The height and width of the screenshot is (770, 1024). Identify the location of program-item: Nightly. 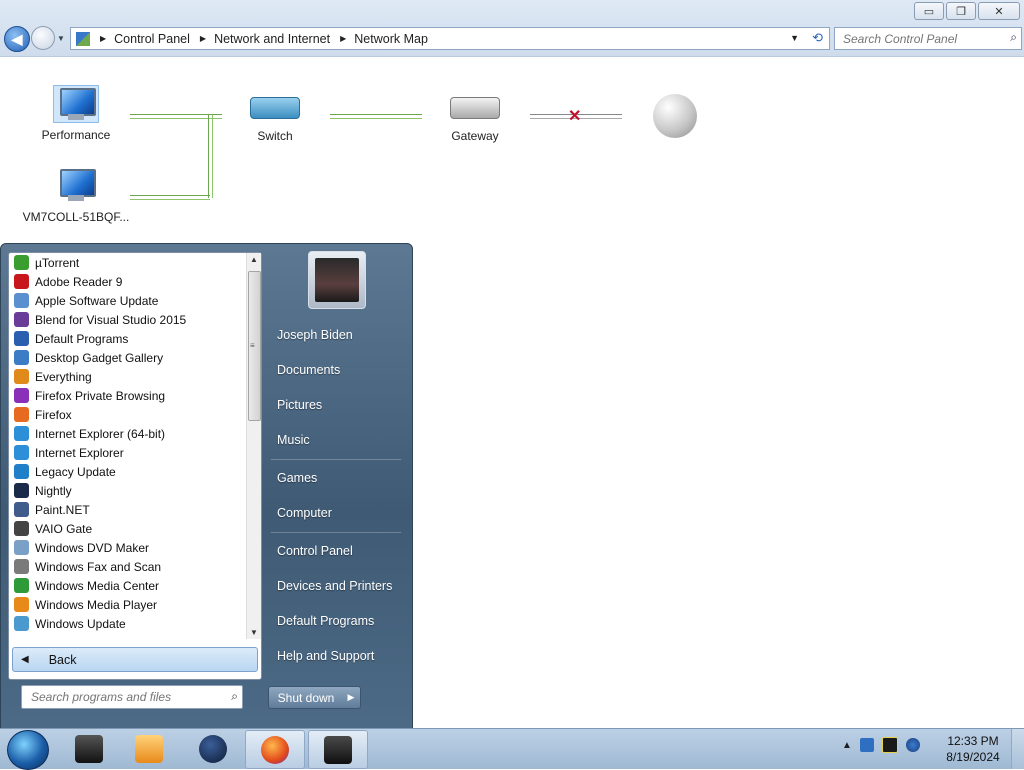
(127, 490).